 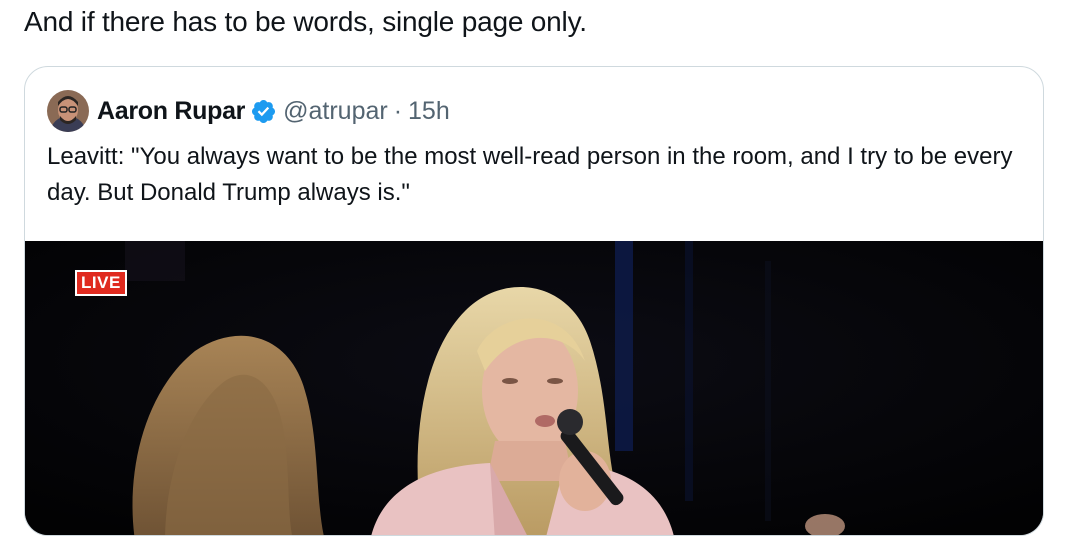 What do you see at coordinates (264, 111) in the screenshot?
I see `verified-badge-icon` at bounding box center [264, 111].